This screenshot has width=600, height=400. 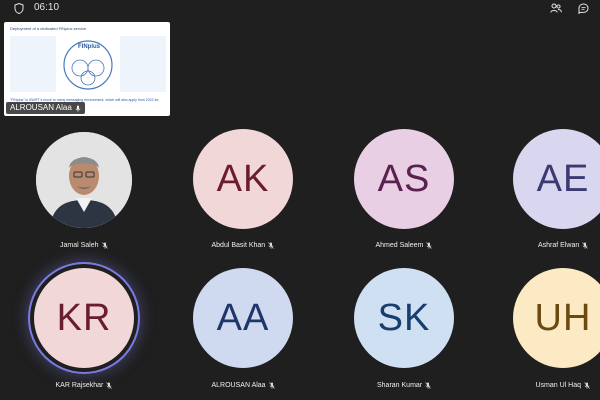 I want to click on presenter-label: ALROUSAN Alaa, so click(x=45, y=108).